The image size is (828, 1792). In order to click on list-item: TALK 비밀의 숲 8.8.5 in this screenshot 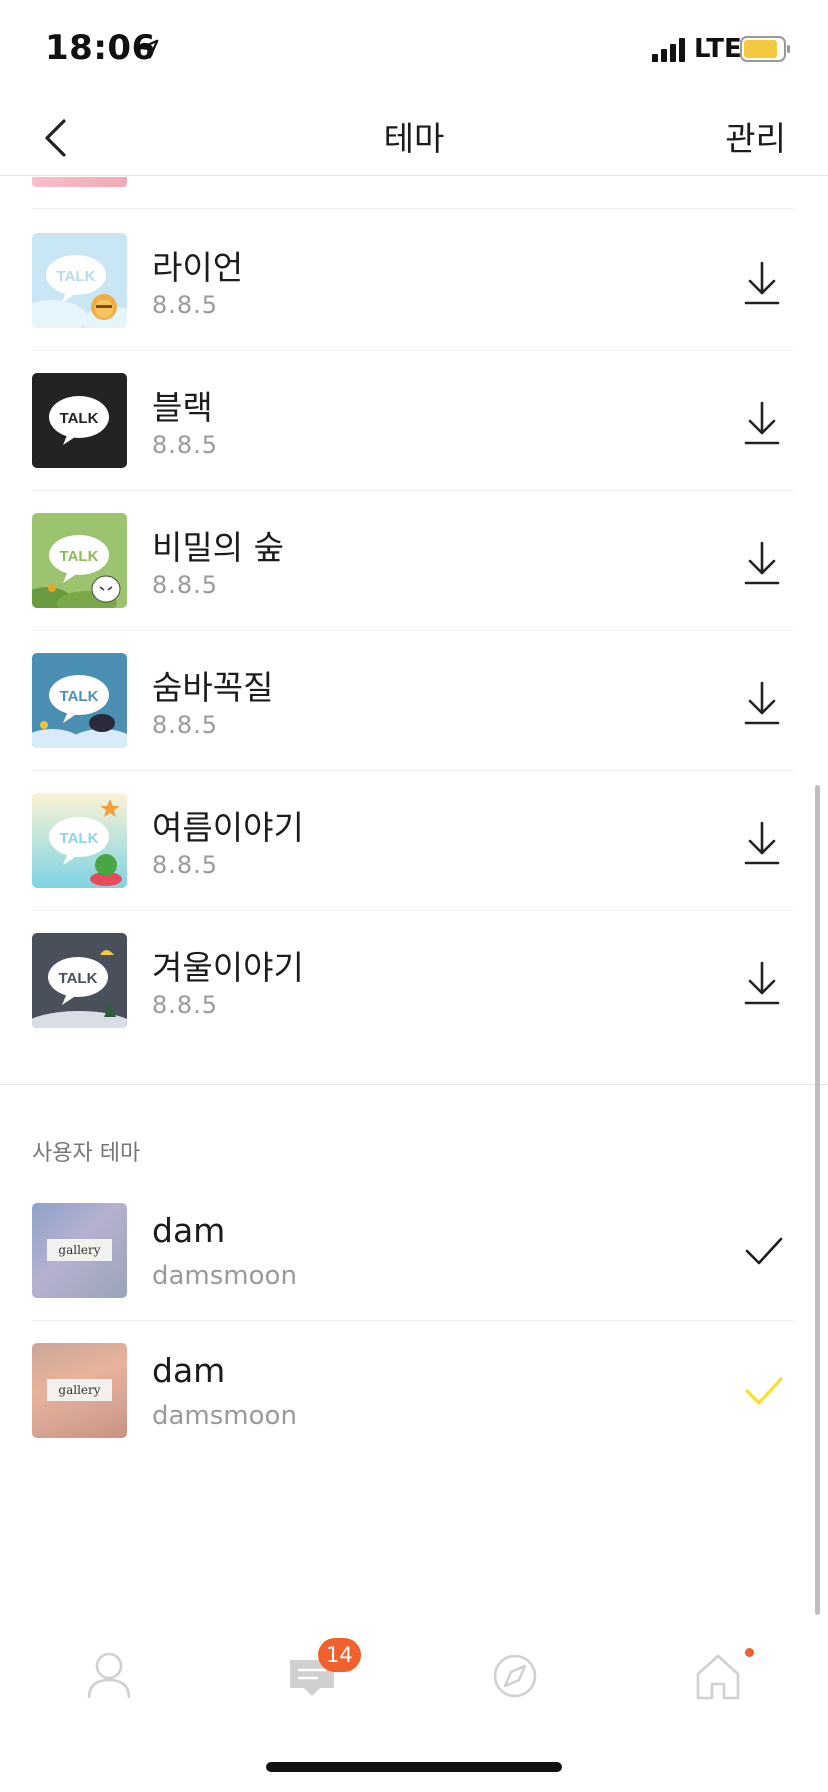, I will do `click(413, 561)`.